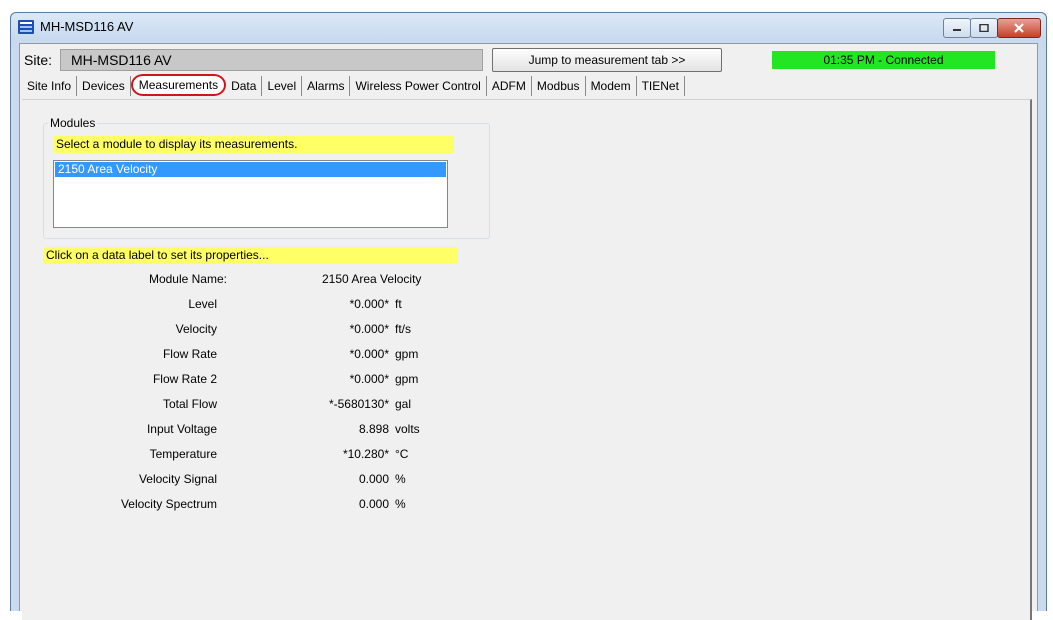  I want to click on measurement-row-velocity-spectrum: Velocity Spectrum 0.000 %, so click(257, 506).